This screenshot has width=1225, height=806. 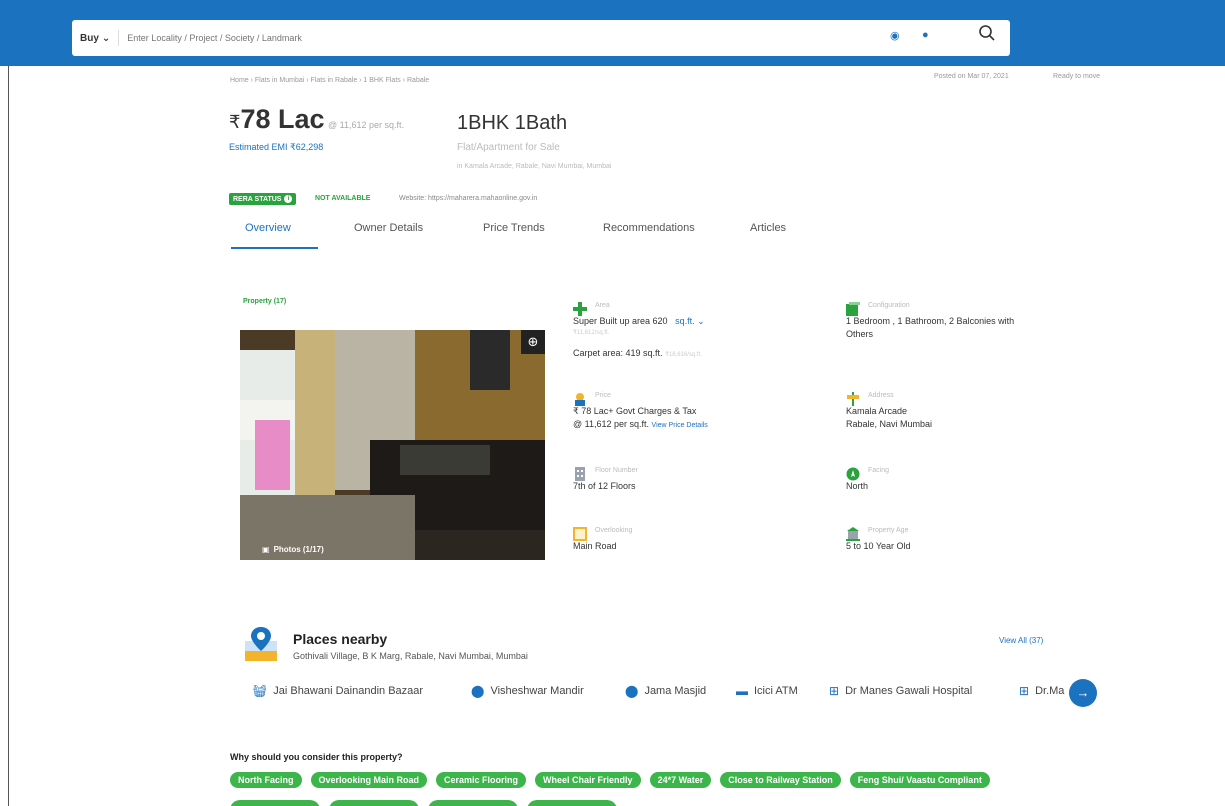 What do you see at coordinates (265, 301) in the screenshot?
I see `gallery-label: Property (17)` at bounding box center [265, 301].